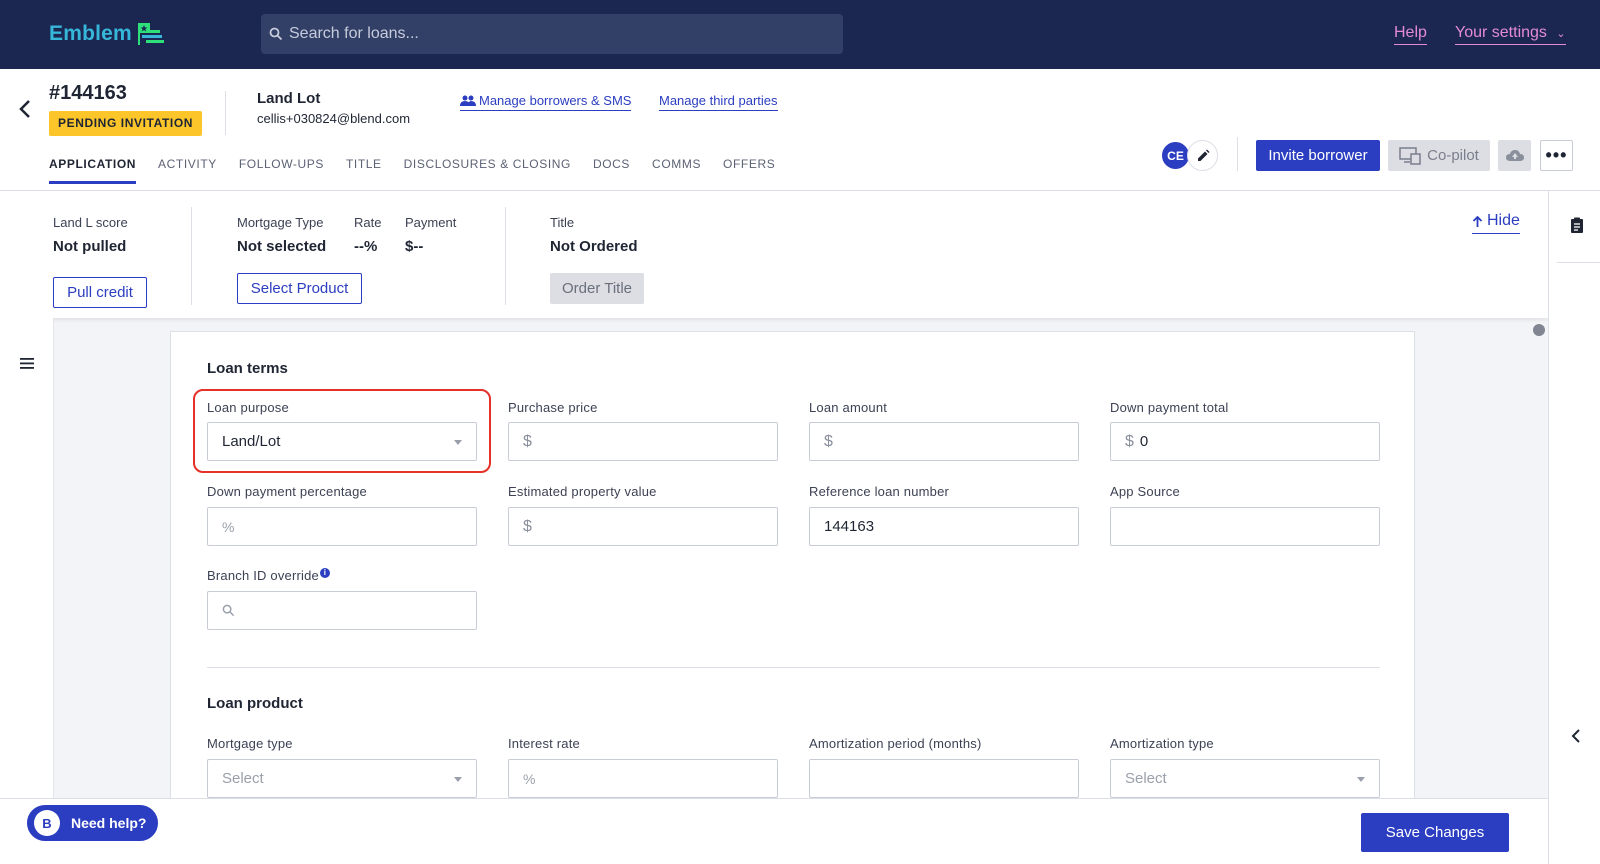 The image size is (1600, 864). What do you see at coordinates (1539, 330) in the screenshot?
I see `scrollbar-thumb` at bounding box center [1539, 330].